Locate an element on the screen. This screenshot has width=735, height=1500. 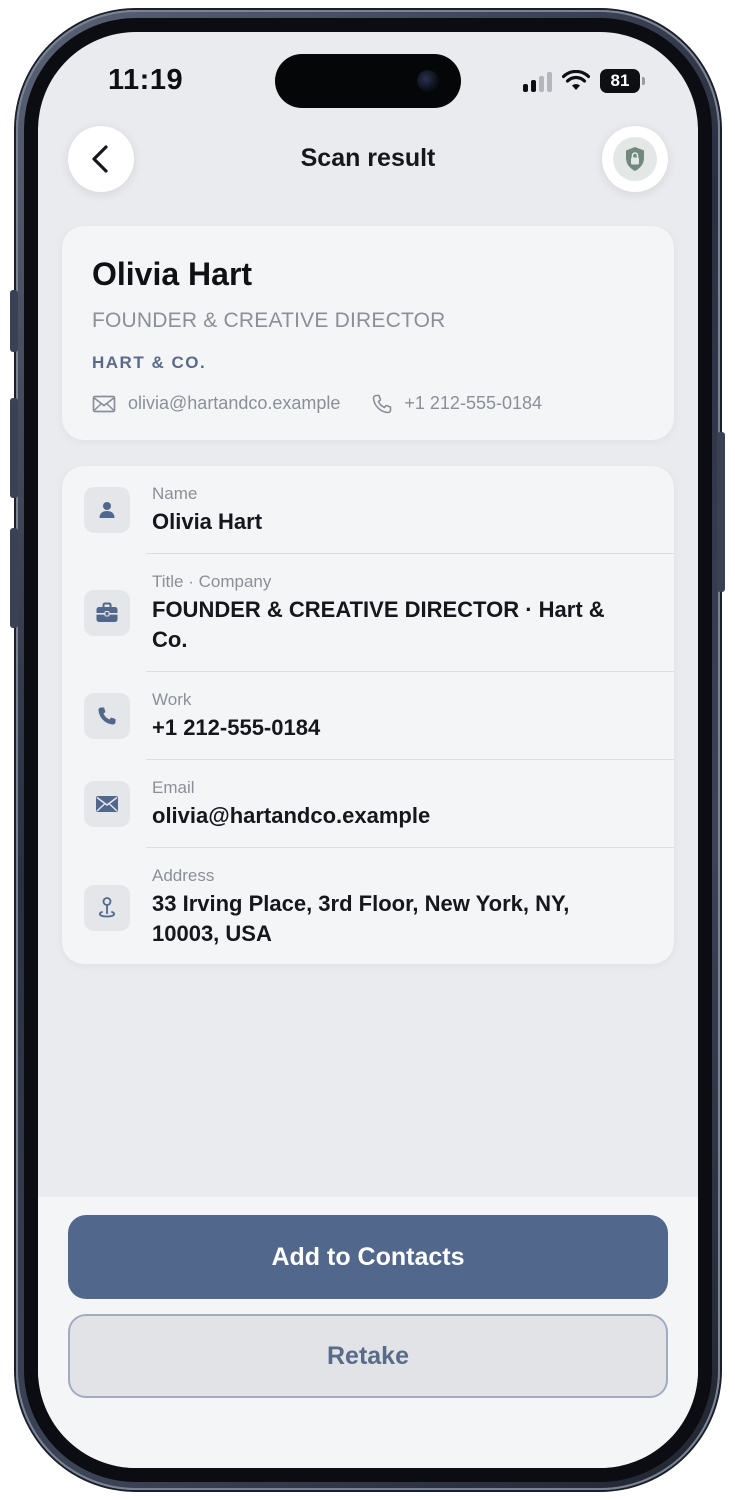
detail-label: Name is located at coordinates (175, 493).